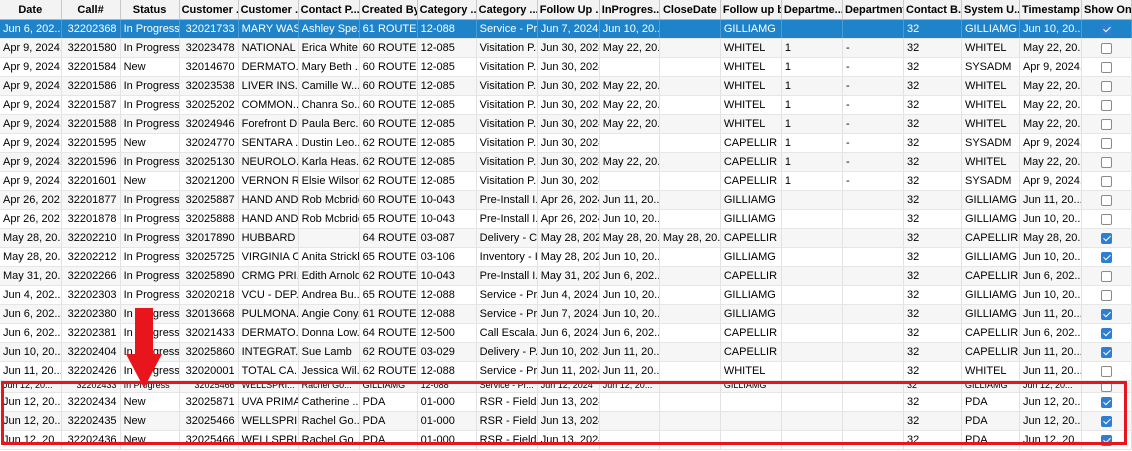  I want to click on table-cell, so click(812, 200).